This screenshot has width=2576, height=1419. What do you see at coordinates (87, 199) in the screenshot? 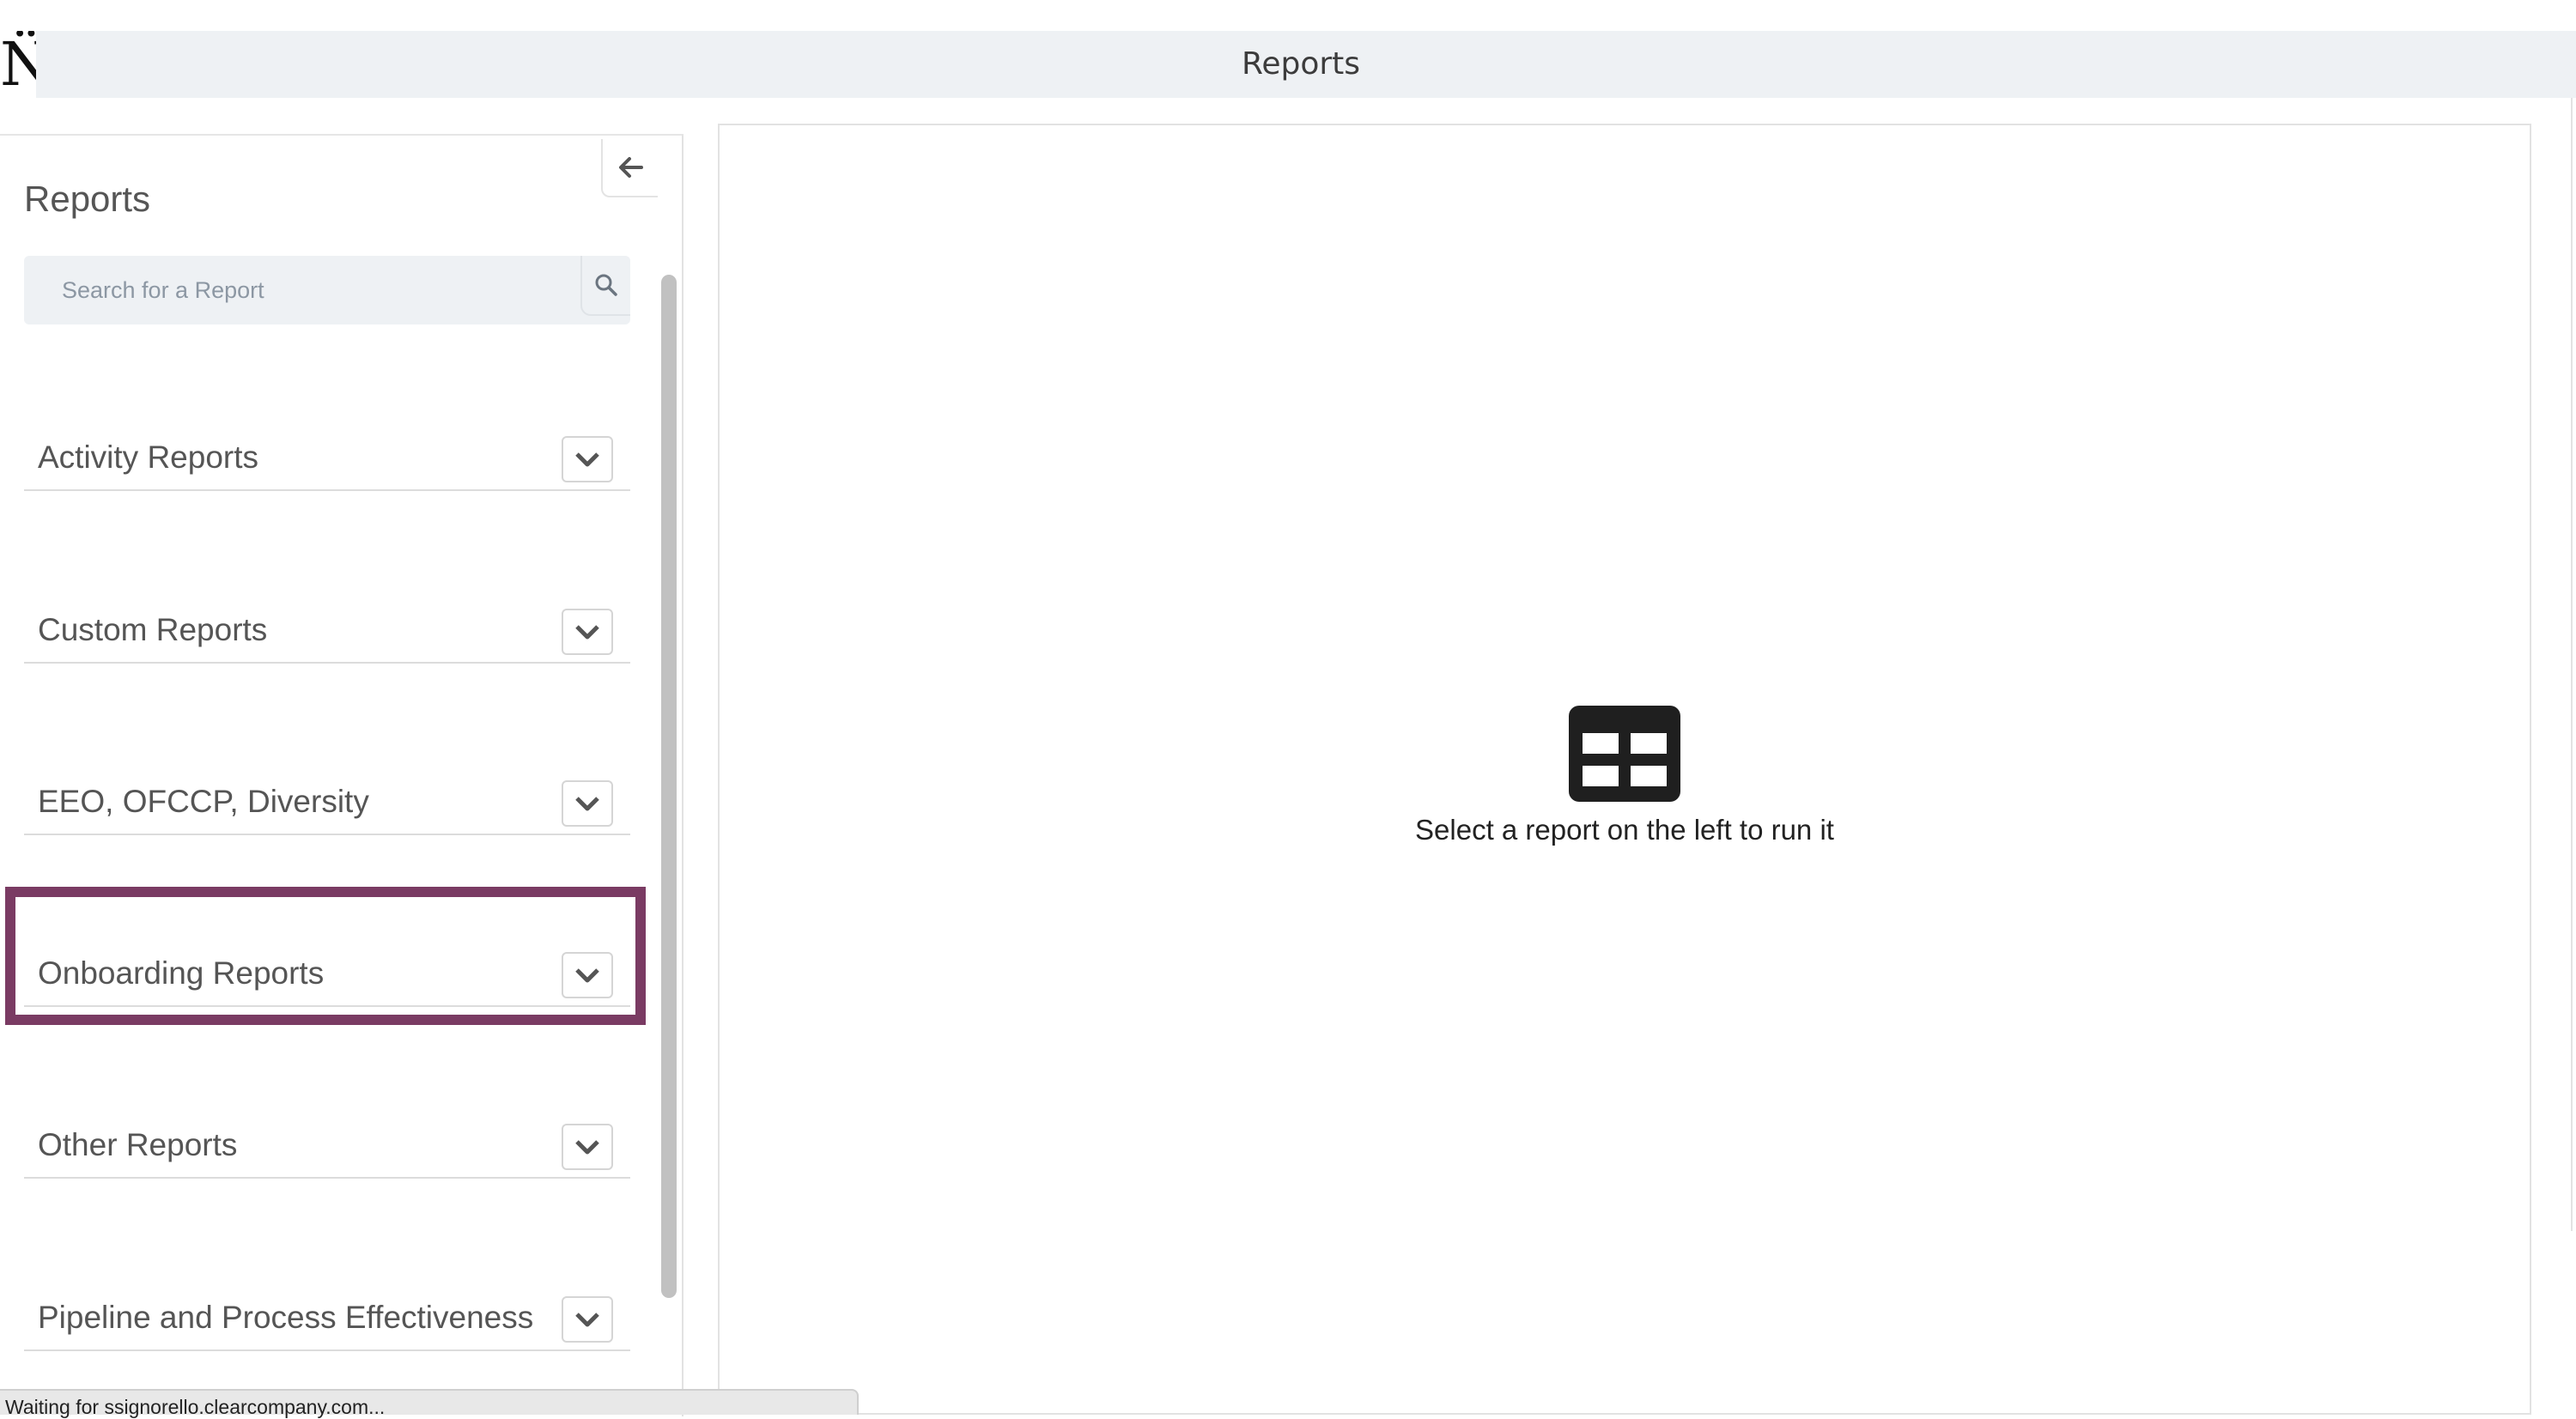
I see `sidebar-title: Reports` at bounding box center [87, 199].